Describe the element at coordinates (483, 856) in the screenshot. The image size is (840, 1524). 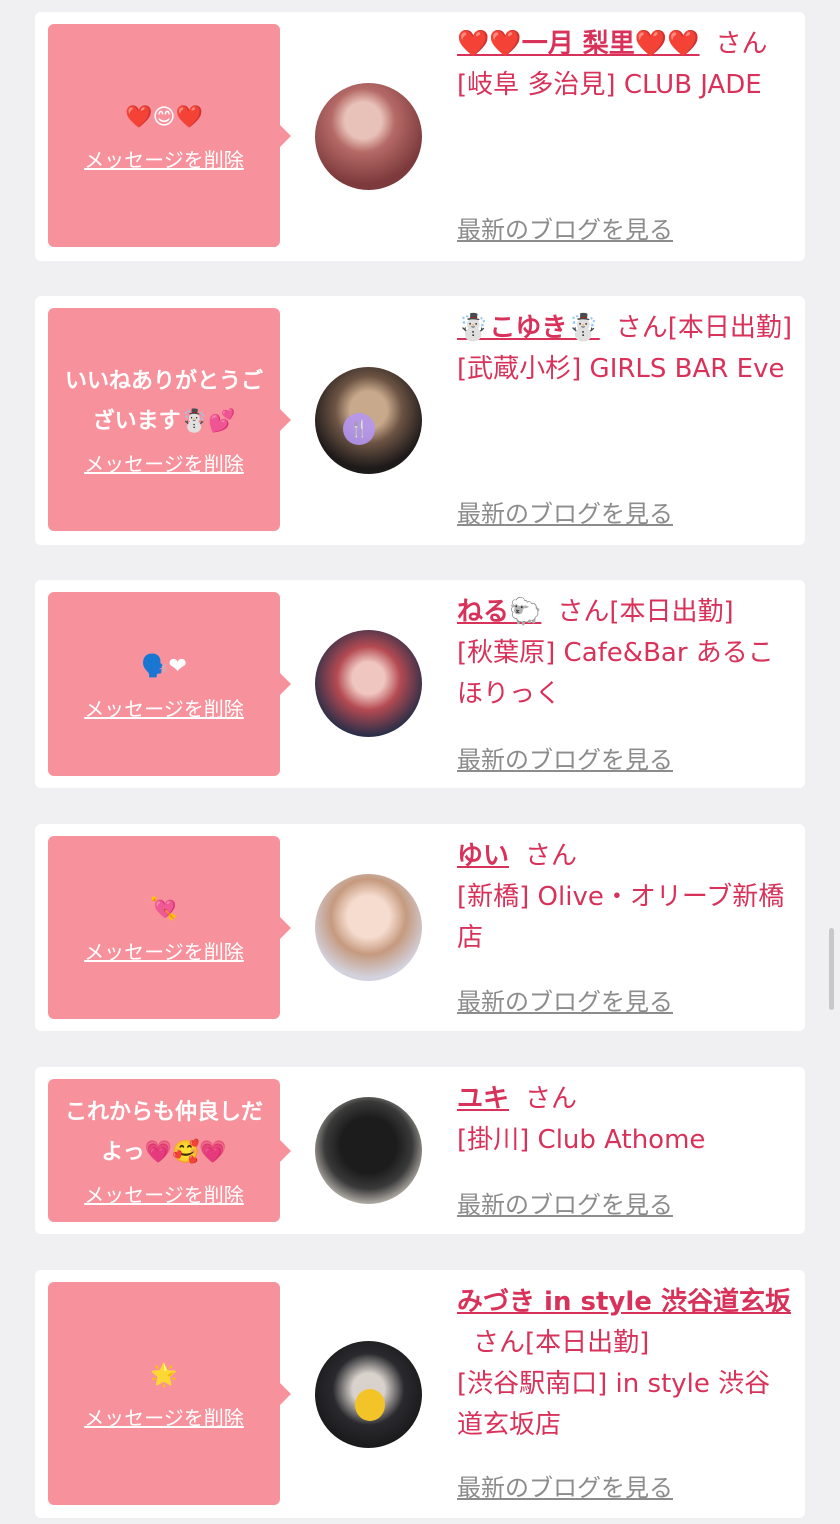
I see `cast-name-link: ゆい` at that location.